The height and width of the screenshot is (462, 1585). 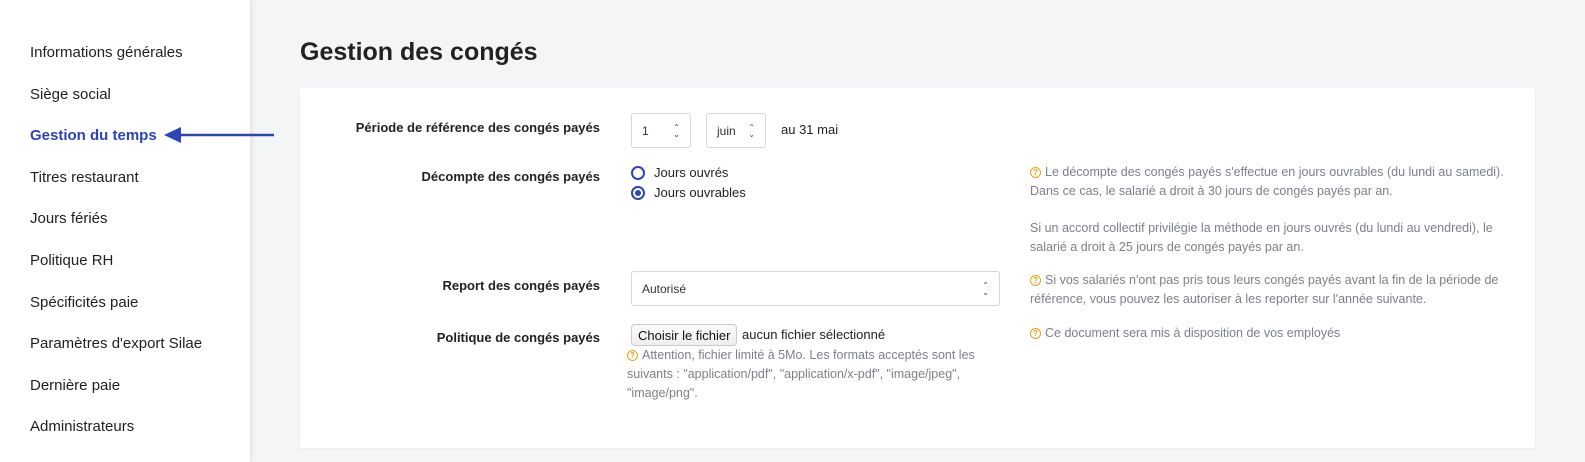 I want to click on sidebar-item-informations-generales: Informations générales, so click(x=106, y=52).